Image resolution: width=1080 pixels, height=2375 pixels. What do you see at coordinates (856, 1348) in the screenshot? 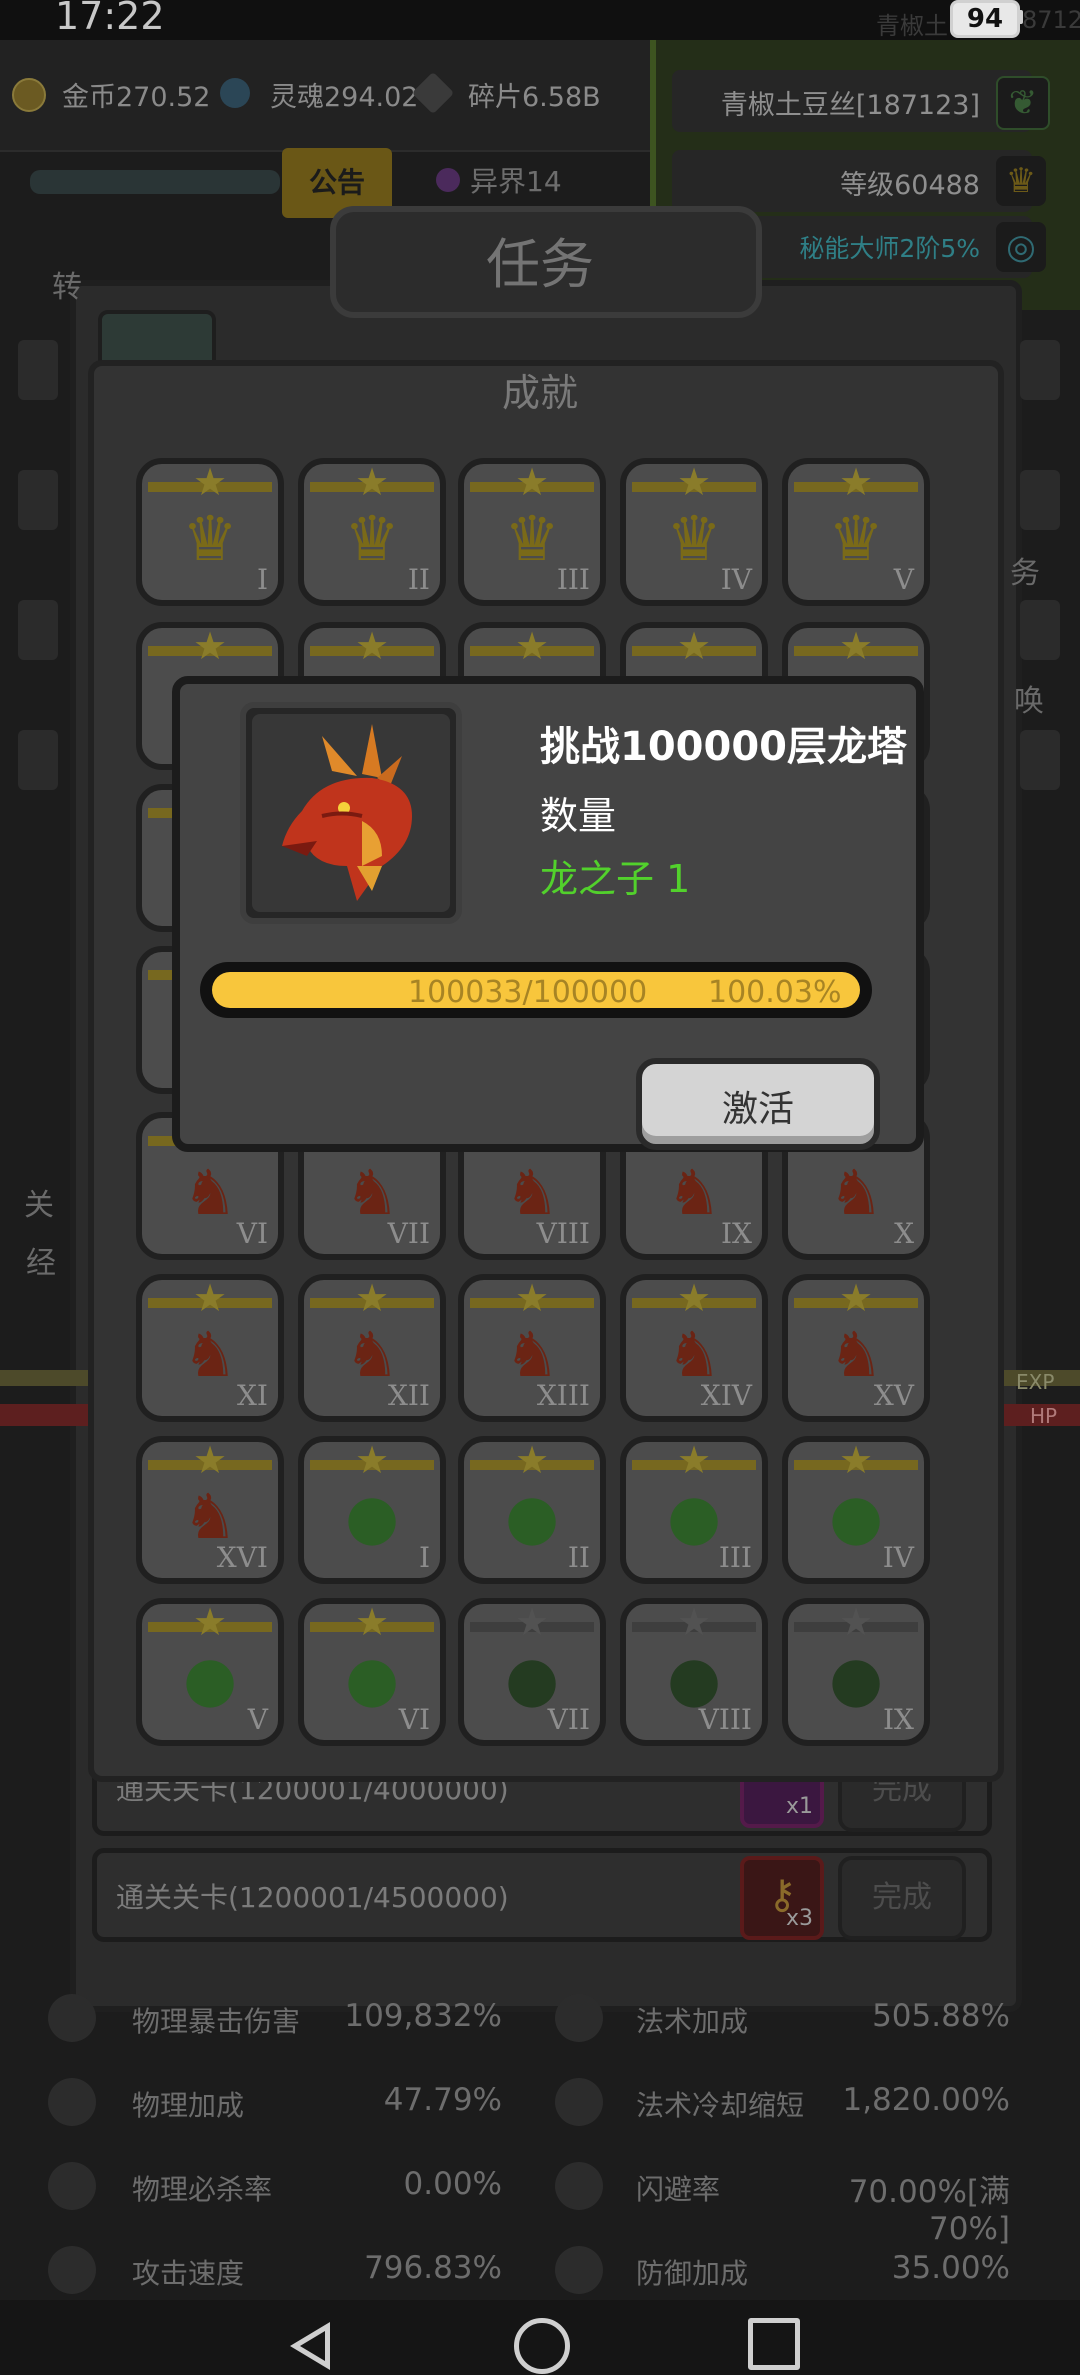
I see `achievement-tile-dragon: ★ ♞ XV` at bounding box center [856, 1348].